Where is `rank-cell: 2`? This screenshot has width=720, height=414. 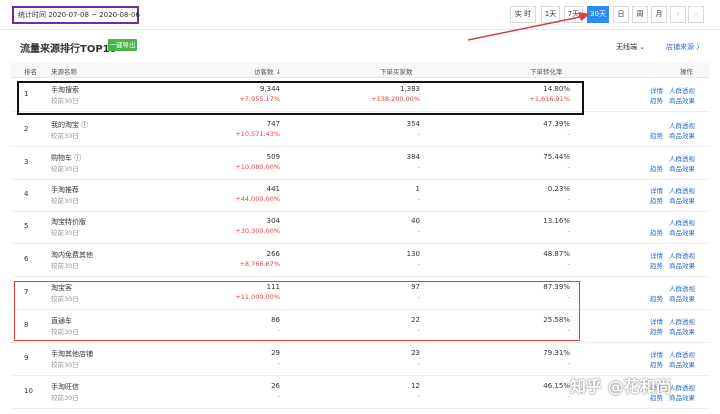
rank-cell: 2 is located at coordinates (26, 129).